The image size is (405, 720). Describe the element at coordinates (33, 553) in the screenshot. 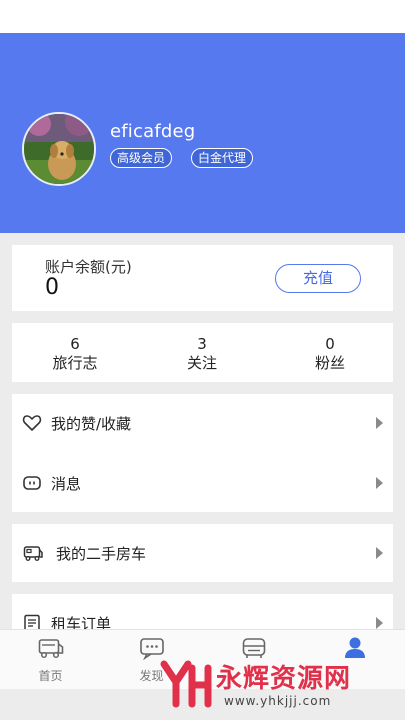

I see `rv-icon` at that location.